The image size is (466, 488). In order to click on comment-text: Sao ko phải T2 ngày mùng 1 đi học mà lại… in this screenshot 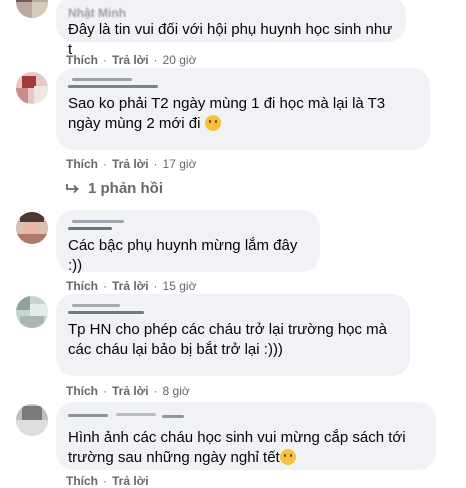, I will do `click(243, 114)`.